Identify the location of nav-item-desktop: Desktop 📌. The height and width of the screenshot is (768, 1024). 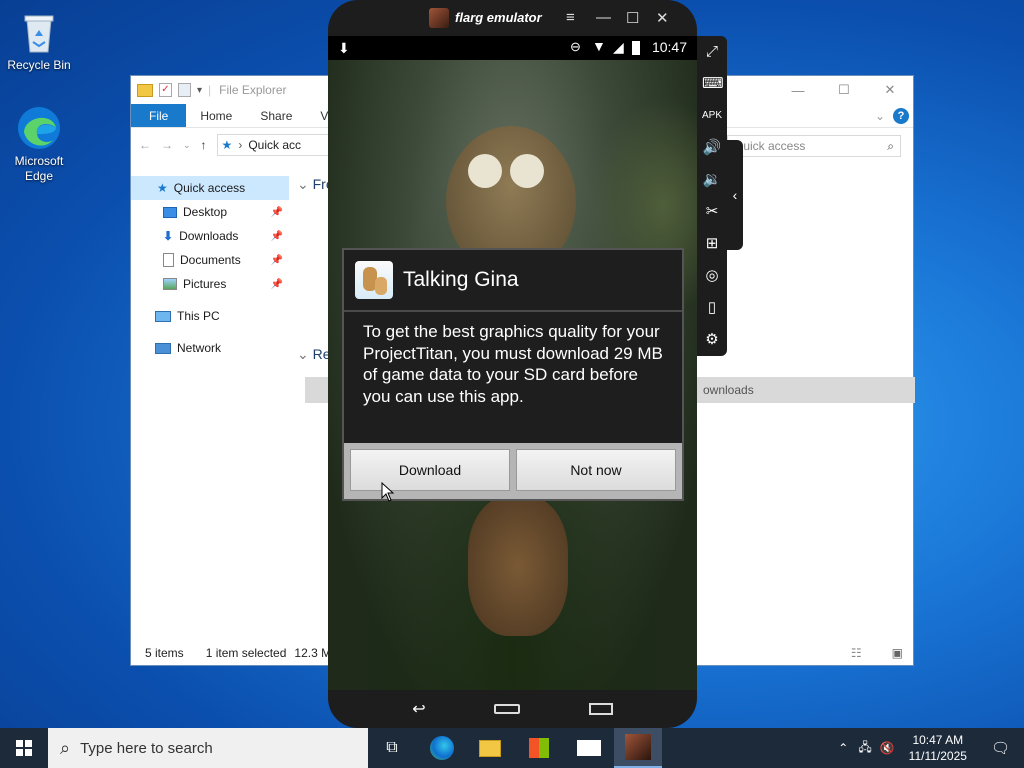
(210, 212).